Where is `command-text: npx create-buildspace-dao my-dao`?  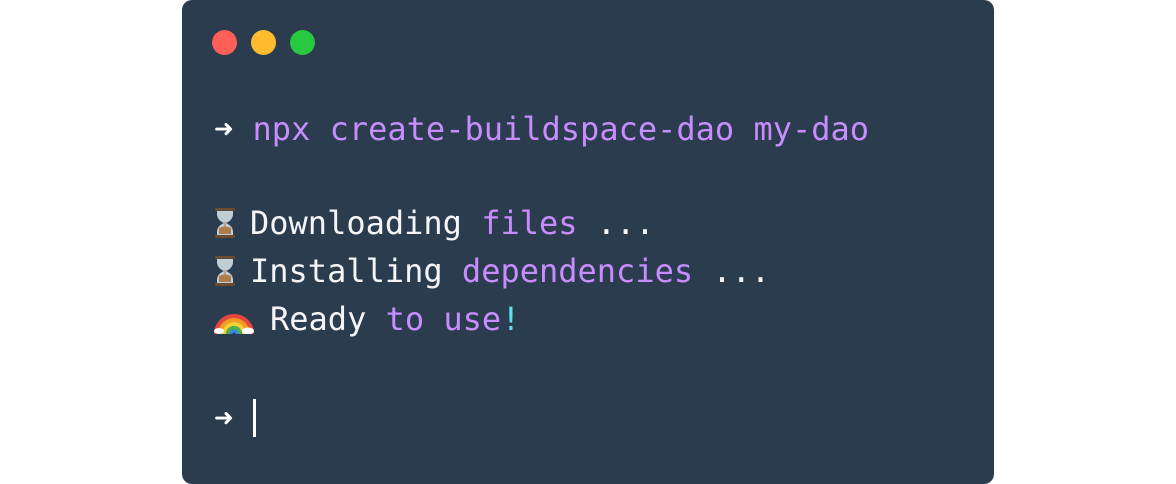 command-text: npx create-buildspace-dao my-dao is located at coordinates (561, 129).